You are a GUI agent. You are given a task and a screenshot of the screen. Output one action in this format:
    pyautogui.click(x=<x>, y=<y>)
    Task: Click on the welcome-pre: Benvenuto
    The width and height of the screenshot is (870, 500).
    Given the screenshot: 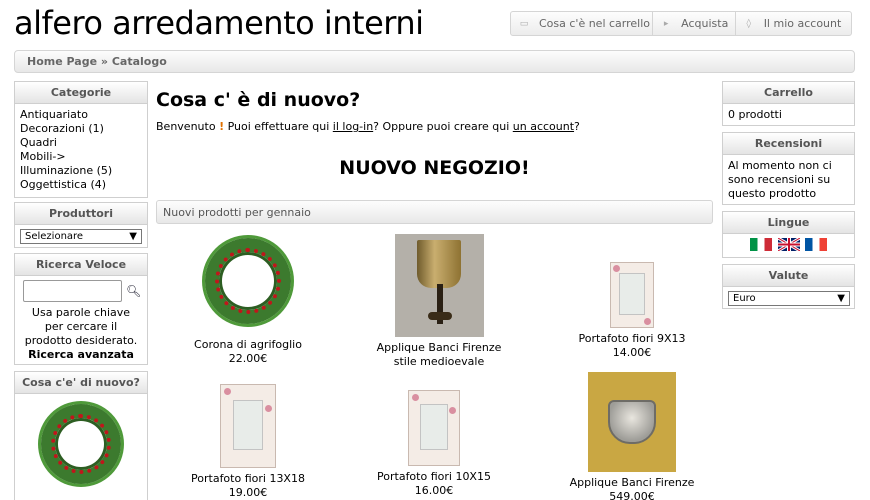 What is the action you would take?
    pyautogui.click(x=186, y=126)
    